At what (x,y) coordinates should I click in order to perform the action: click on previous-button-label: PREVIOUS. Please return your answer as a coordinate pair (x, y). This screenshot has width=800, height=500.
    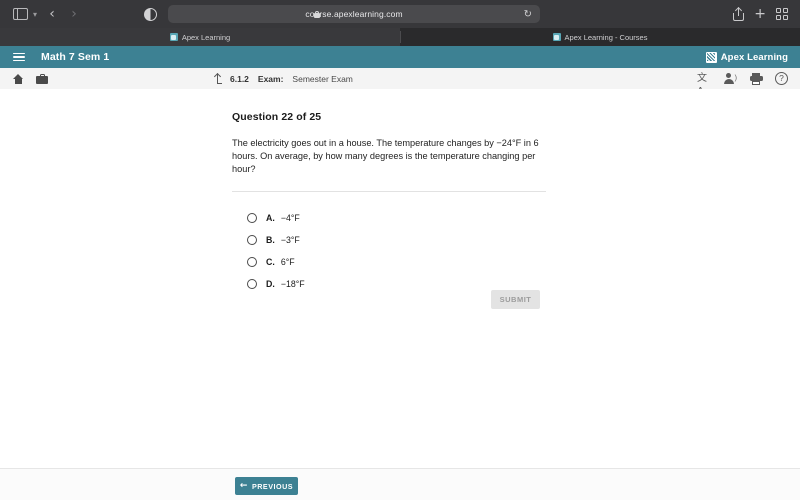
    Looking at the image, I should click on (272, 486).